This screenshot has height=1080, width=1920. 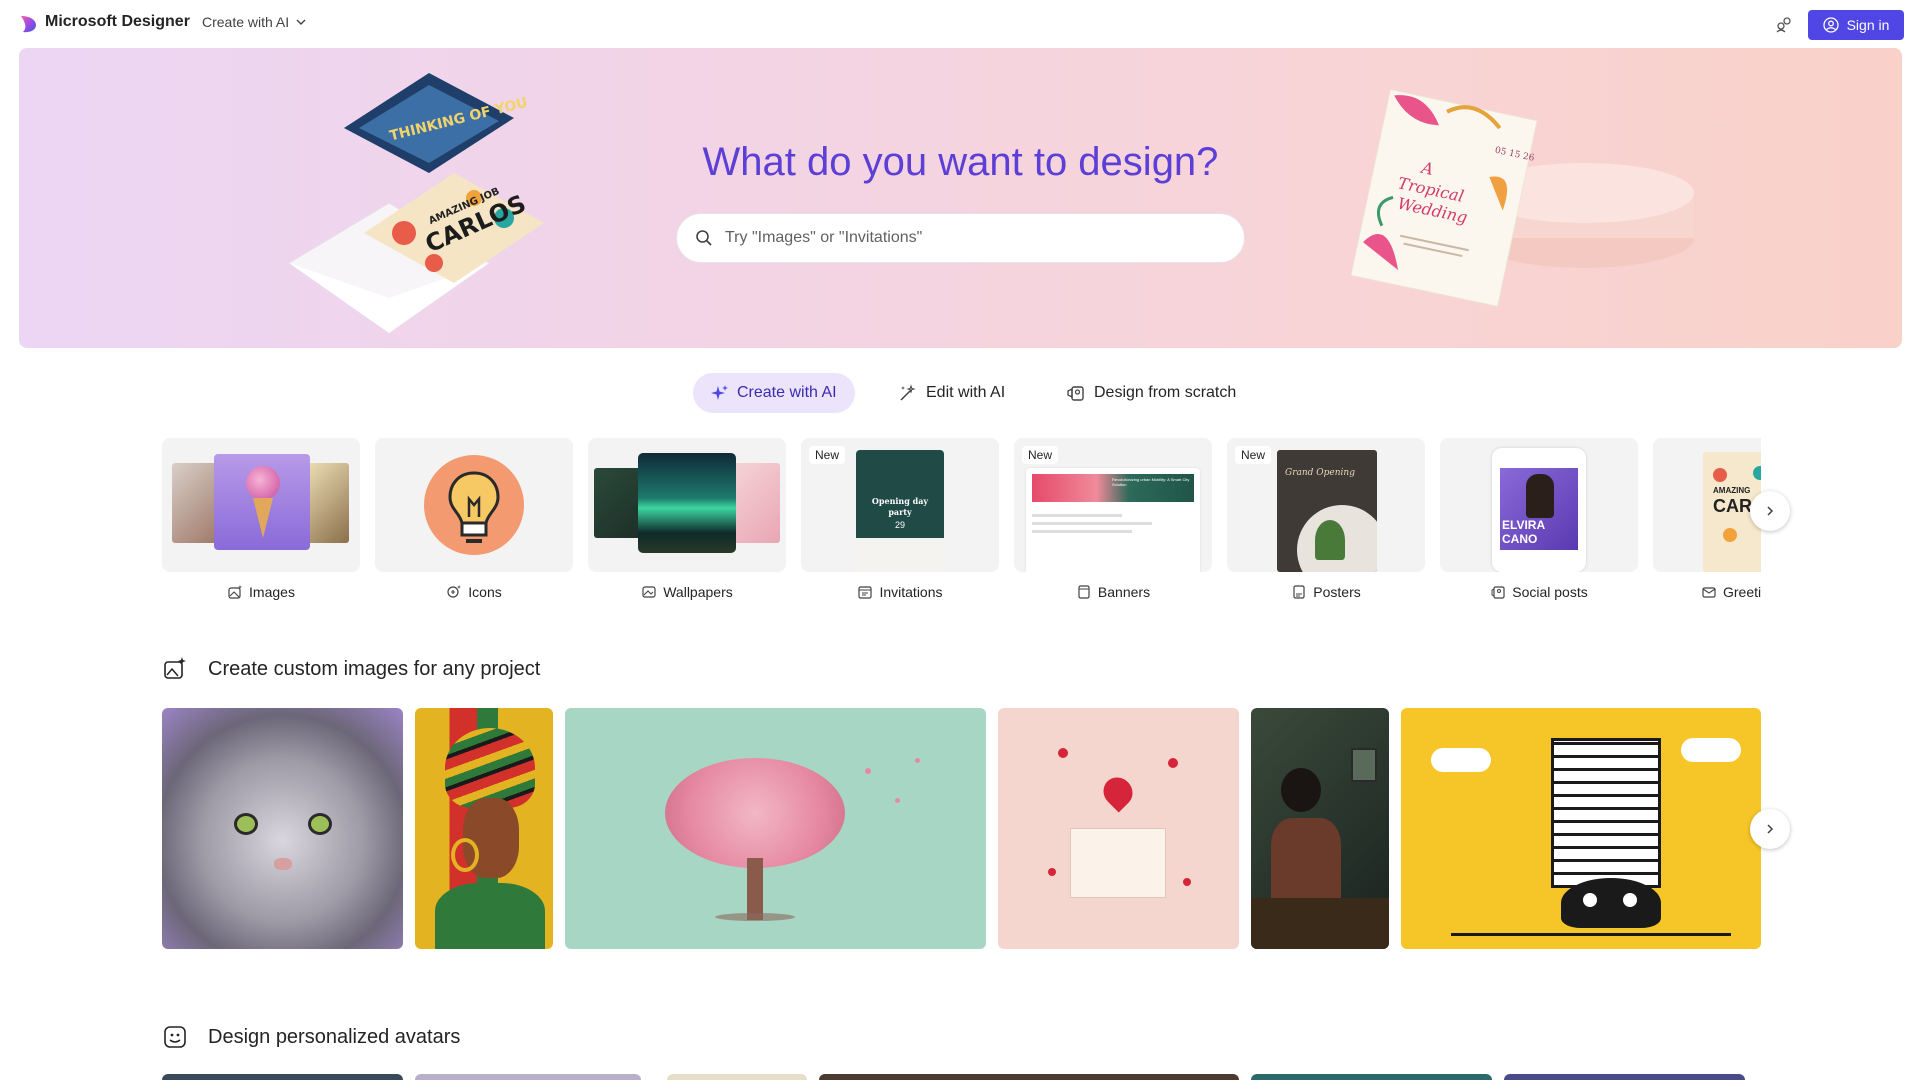 What do you see at coordinates (900, 512) in the screenshot?
I see `invitation-thumb-title-2: party` at bounding box center [900, 512].